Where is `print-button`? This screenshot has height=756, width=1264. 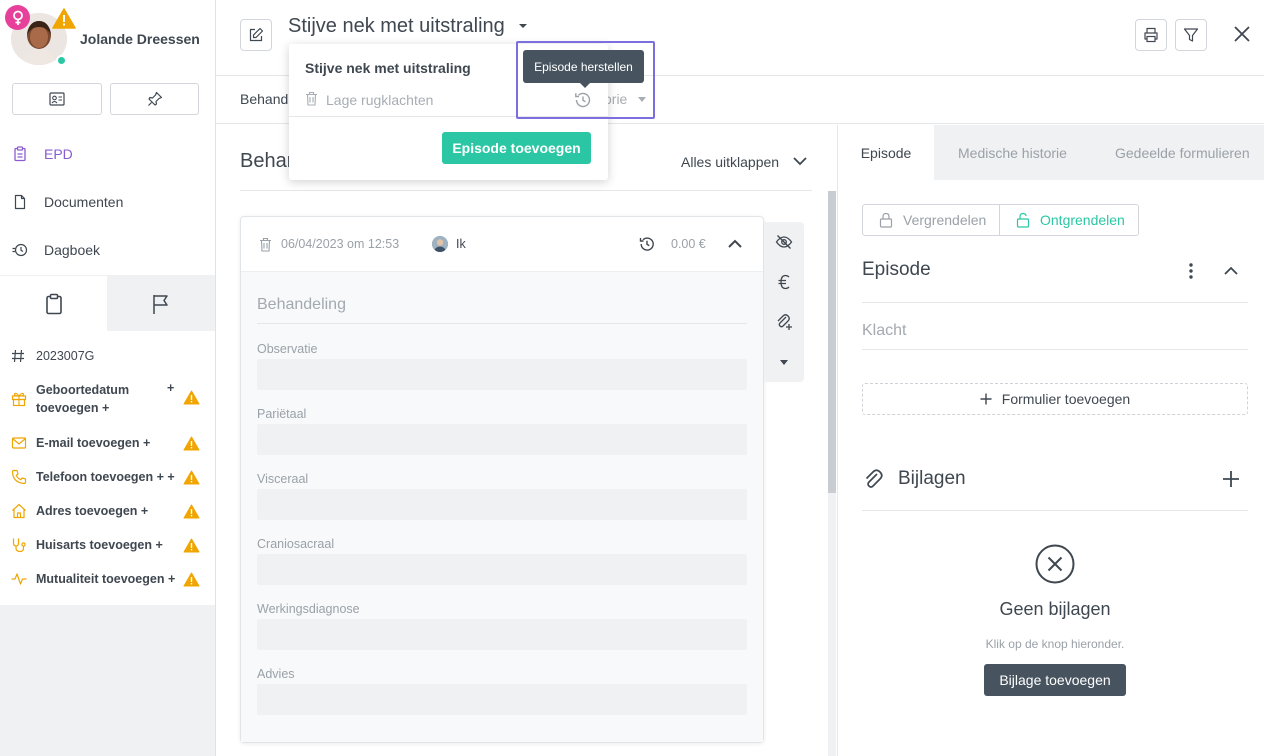
print-button is located at coordinates (1151, 35).